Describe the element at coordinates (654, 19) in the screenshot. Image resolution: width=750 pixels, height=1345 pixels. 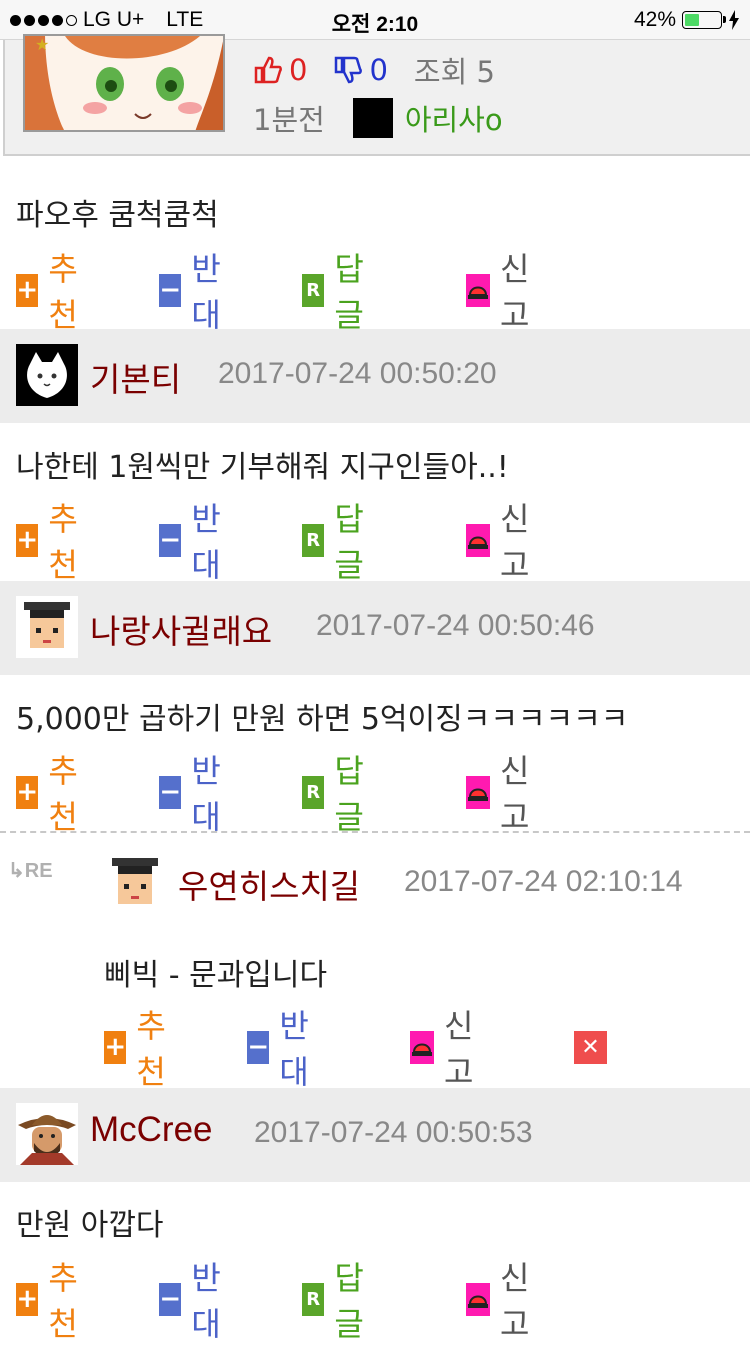
I see `battery-percent: 42%` at that location.